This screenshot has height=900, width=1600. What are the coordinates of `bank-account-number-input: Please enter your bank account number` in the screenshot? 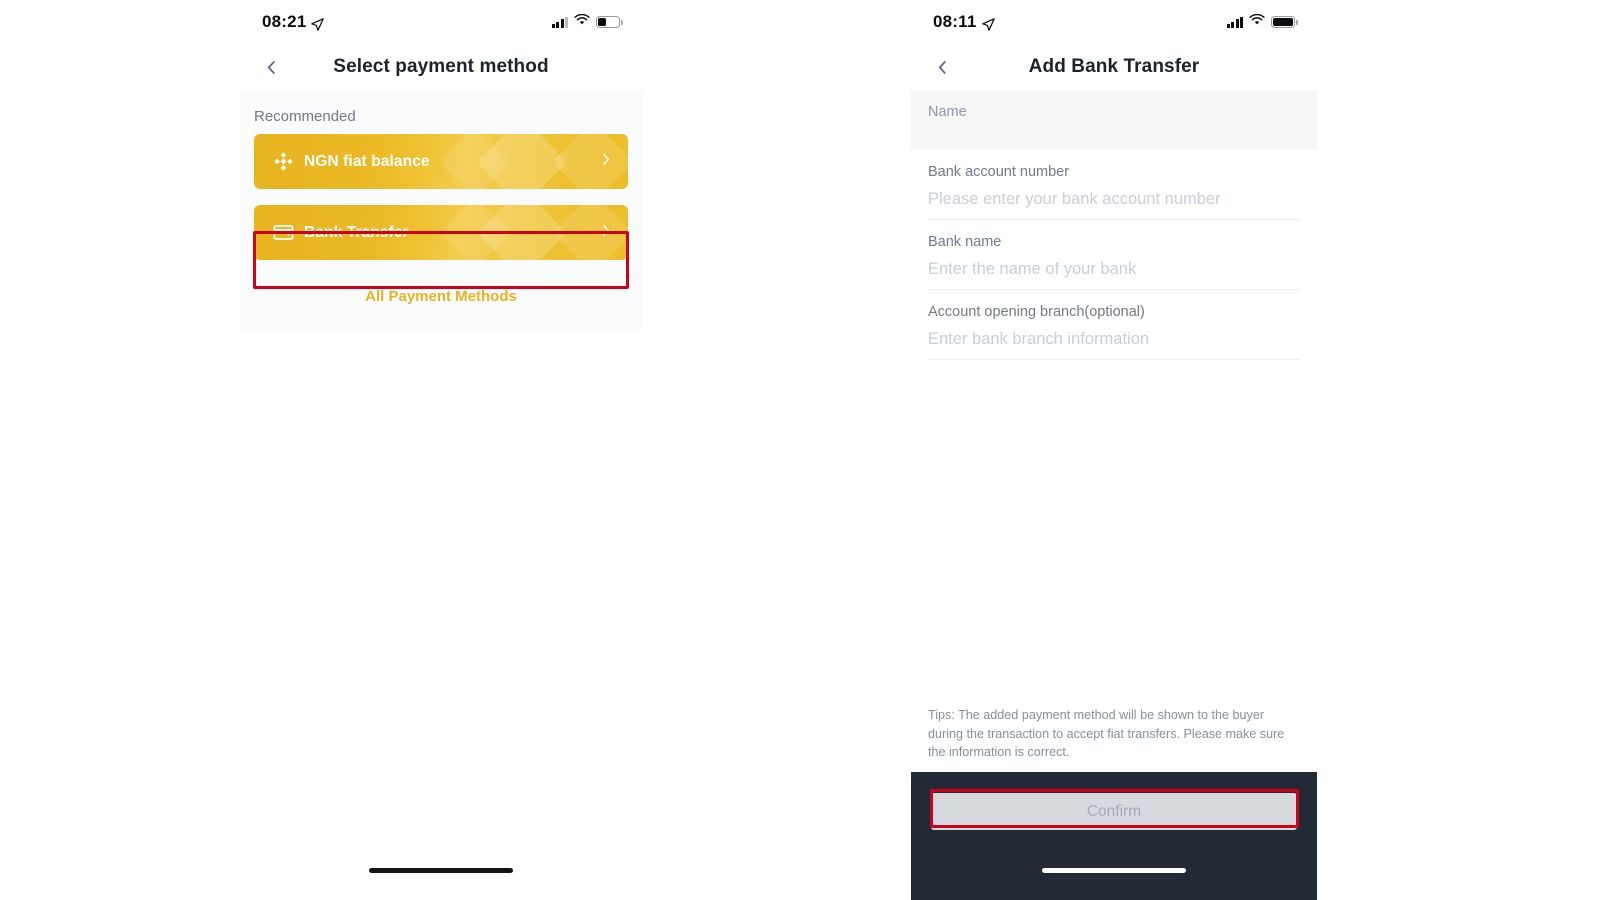 It's located at (1114, 199).